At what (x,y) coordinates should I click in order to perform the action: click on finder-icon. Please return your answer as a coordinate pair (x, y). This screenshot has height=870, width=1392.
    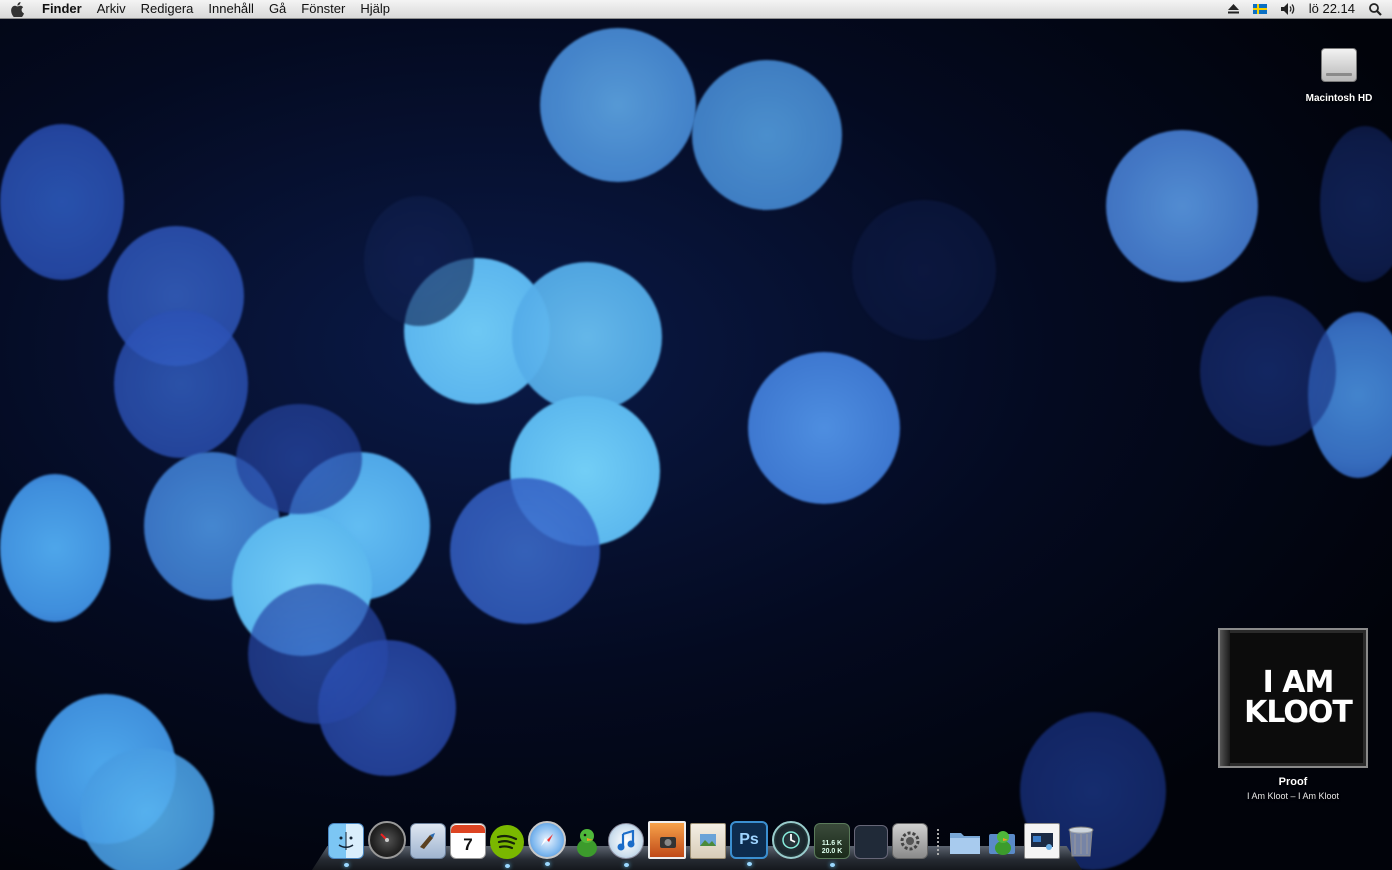
    Looking at the image, I should click on (346, 845).